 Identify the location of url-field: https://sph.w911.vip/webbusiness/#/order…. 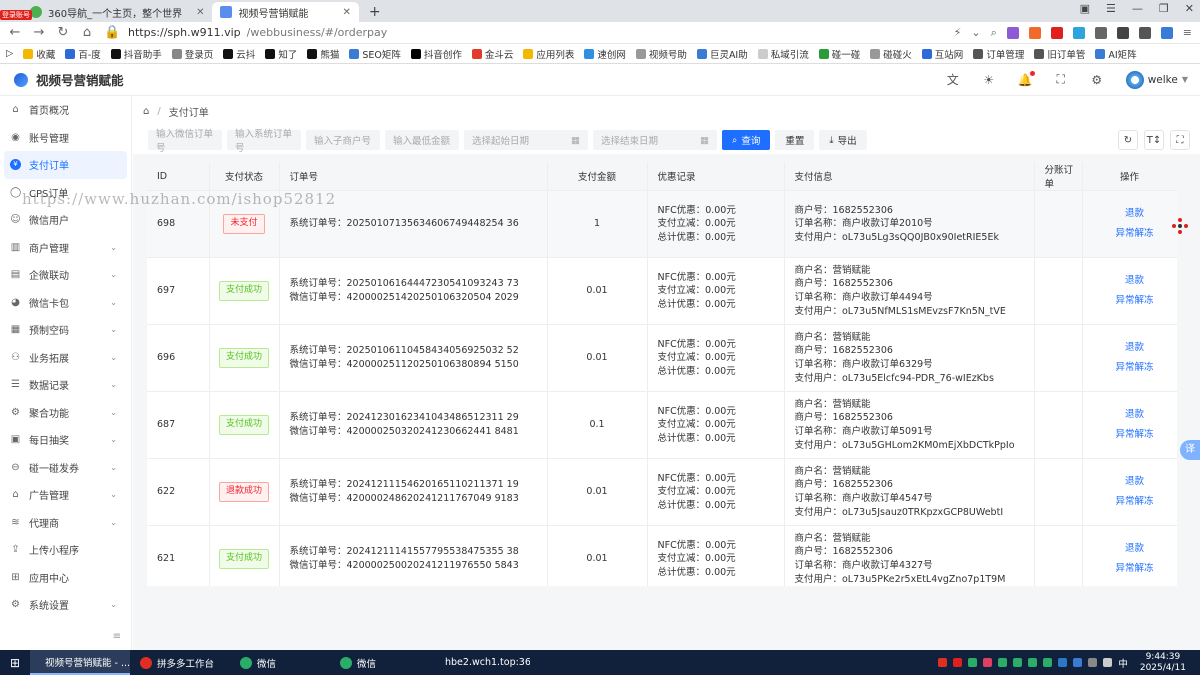
(257, 32).